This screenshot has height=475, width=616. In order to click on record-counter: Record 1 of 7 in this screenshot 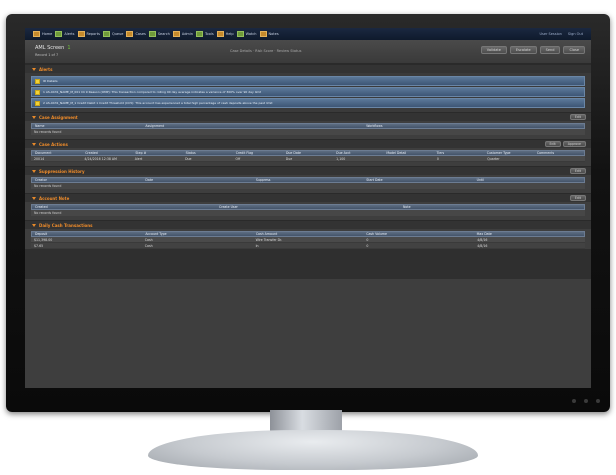, I will do `click(47, 55)`.